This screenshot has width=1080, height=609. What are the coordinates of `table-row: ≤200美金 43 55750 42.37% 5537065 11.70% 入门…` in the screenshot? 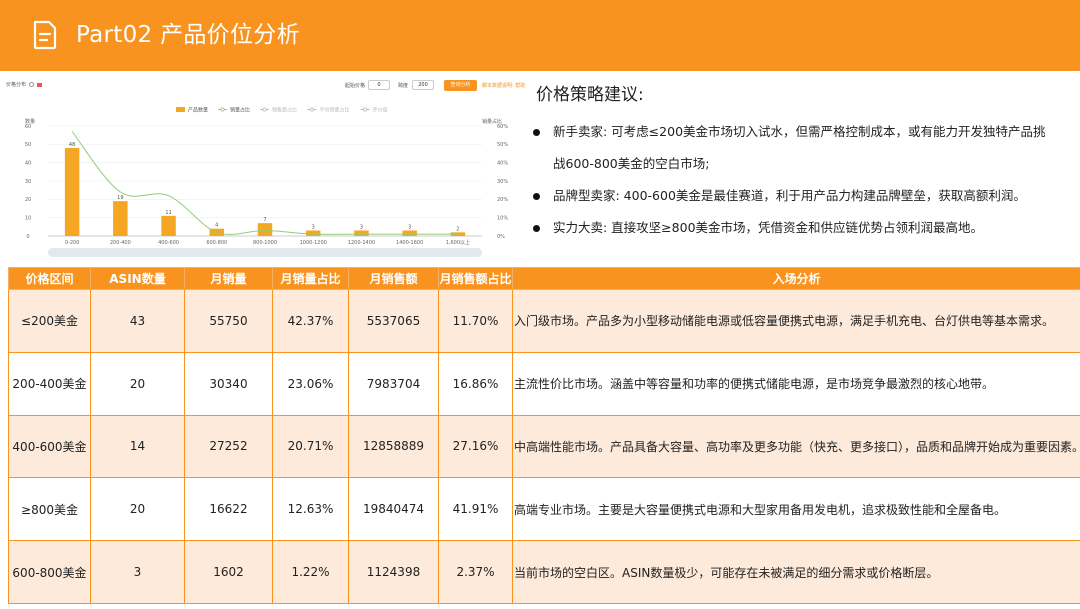 It's located at (544, 321).